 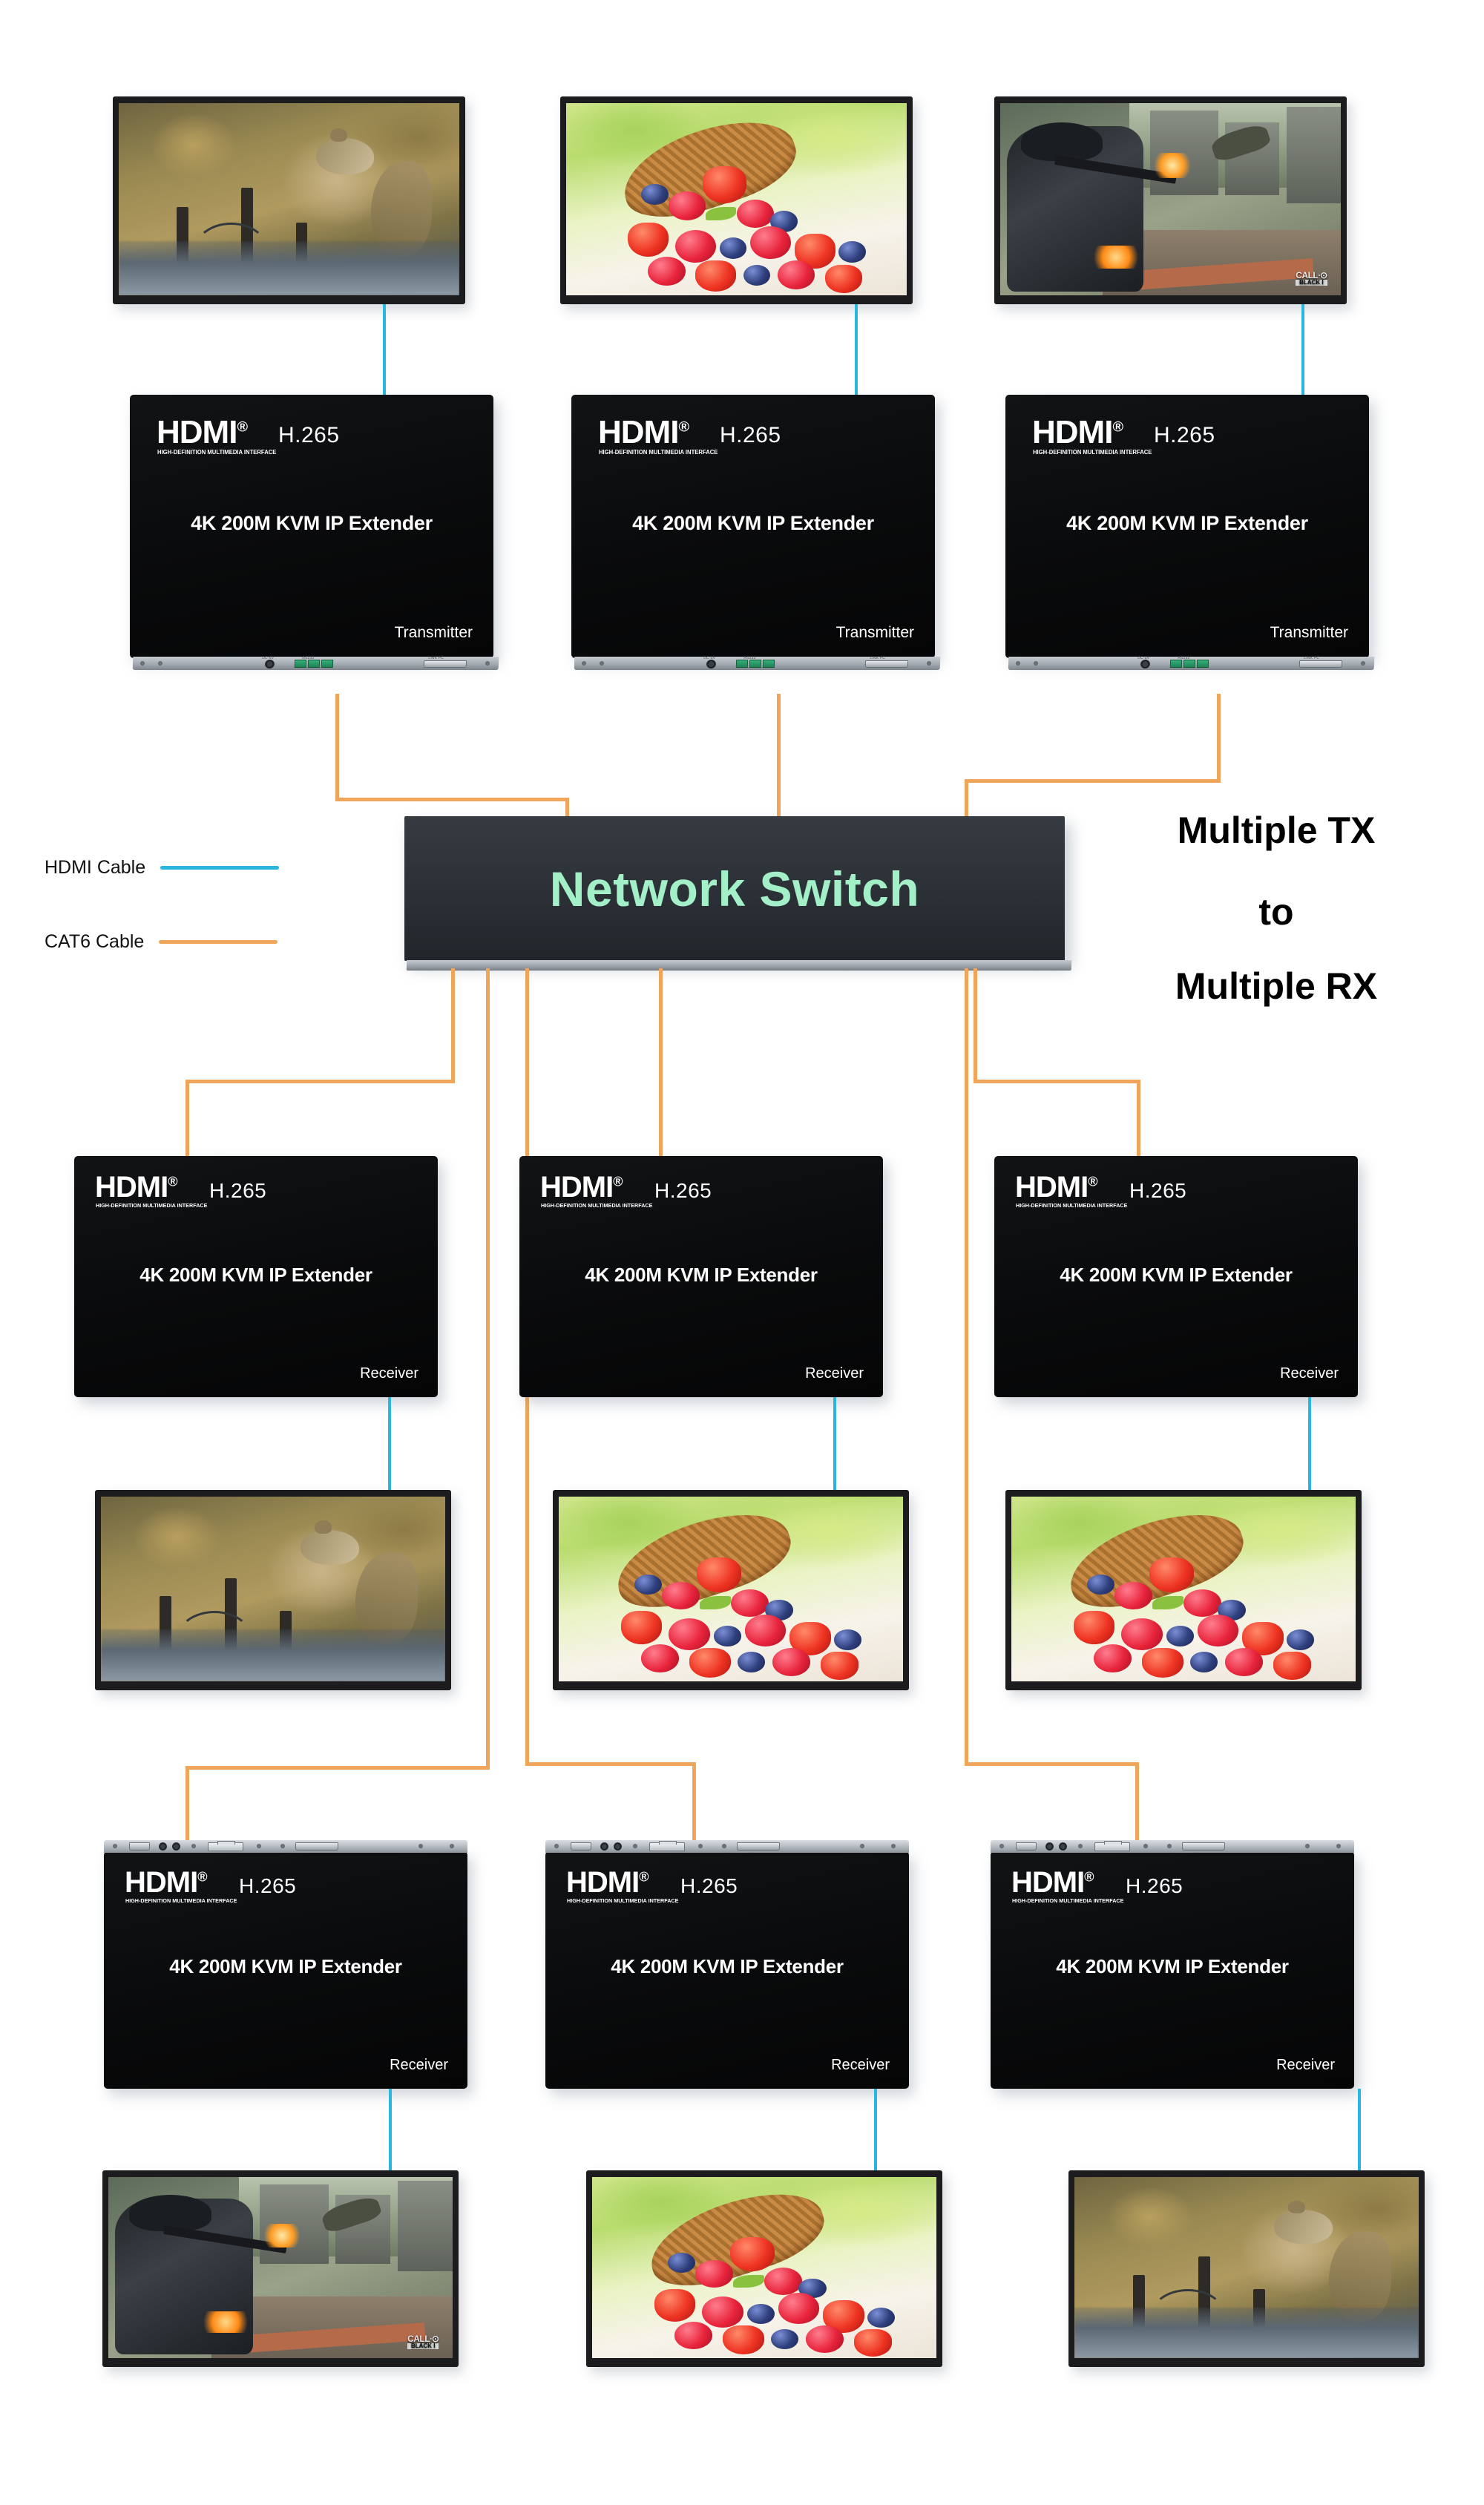 I want to click on hdmi-cable-rx2, so click(x=834, y=1443).